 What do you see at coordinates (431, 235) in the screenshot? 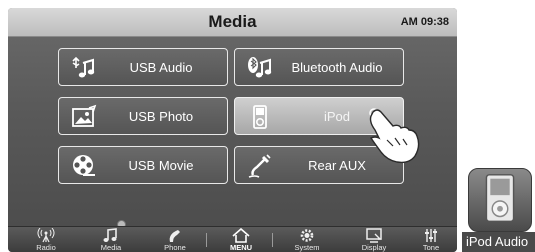
I see `equalizer-icon` at bounding box center [431, 235].